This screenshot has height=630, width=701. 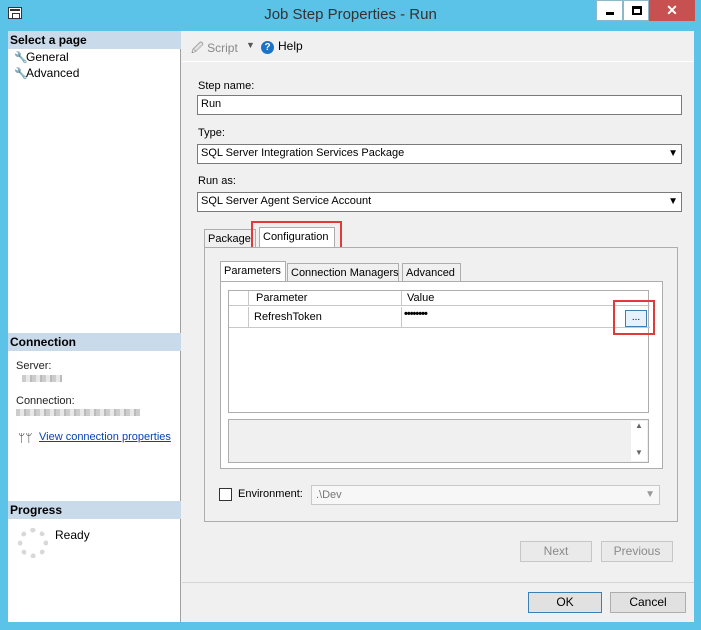 I want to click on script-dropdown-arrow-icon: ▼, so click(x=250, y=45).